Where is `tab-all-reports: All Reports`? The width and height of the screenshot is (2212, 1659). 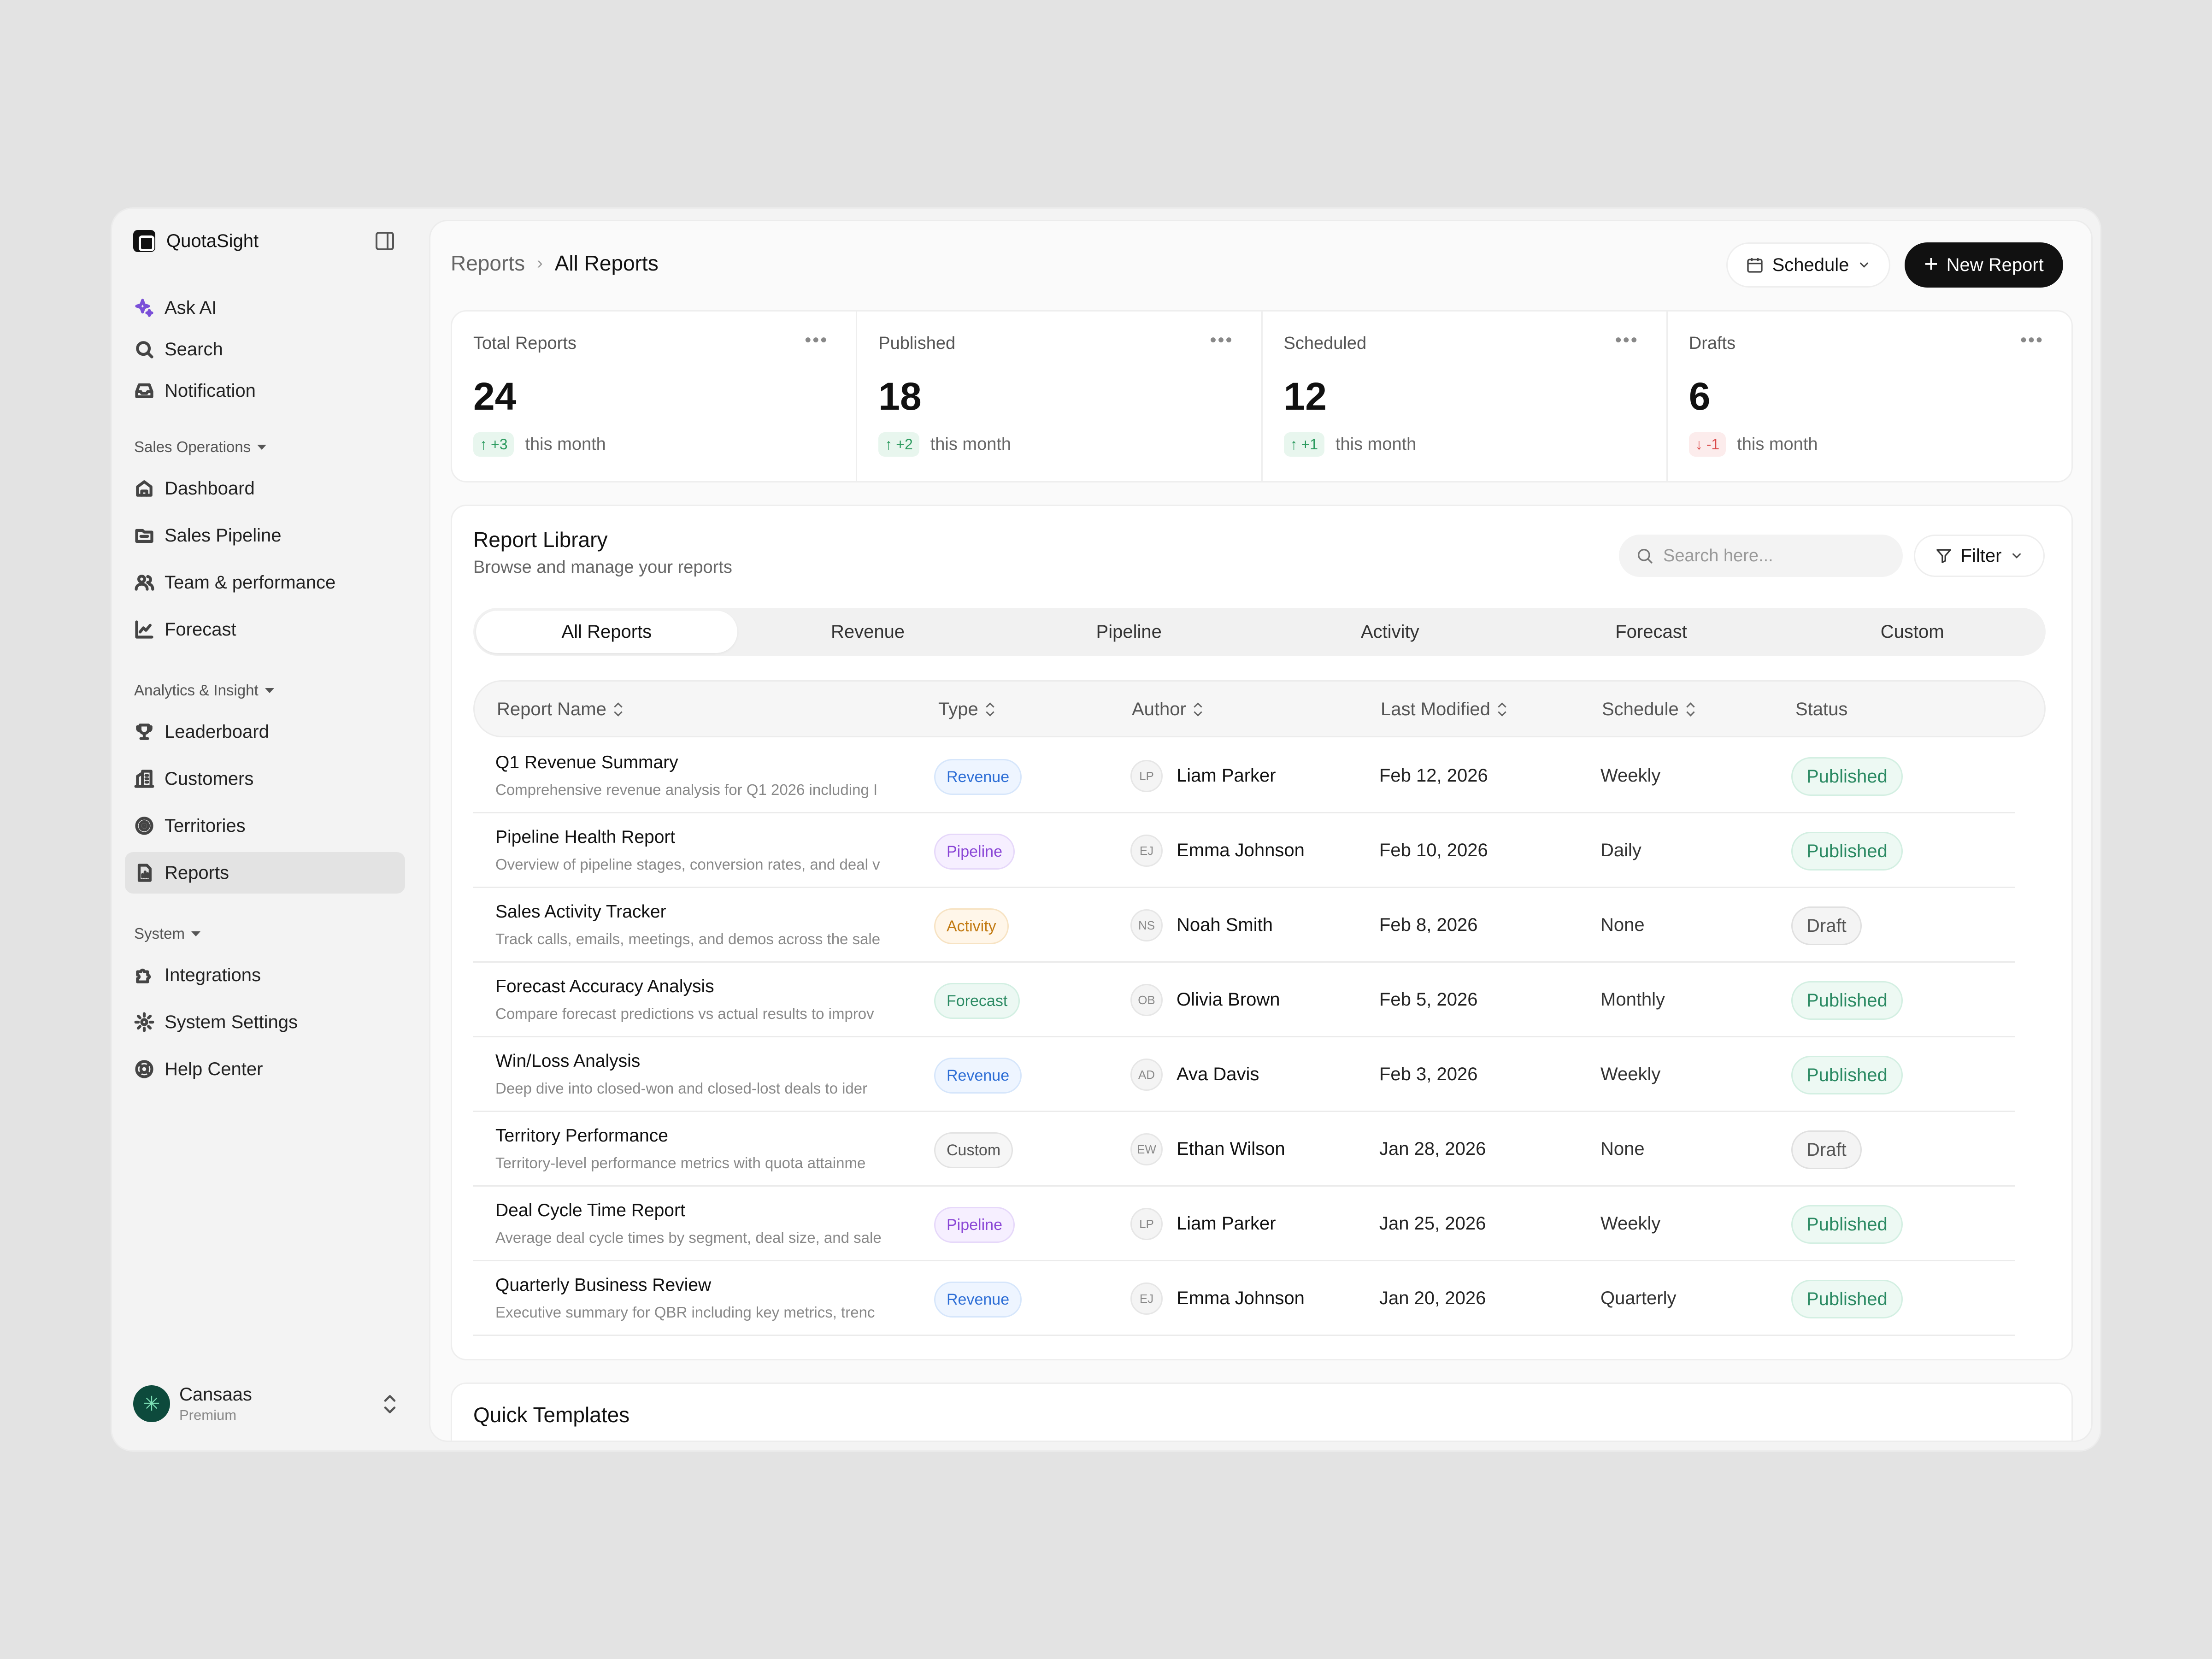
tab-all-reports: All Reports is located at coordinates (606, 632).